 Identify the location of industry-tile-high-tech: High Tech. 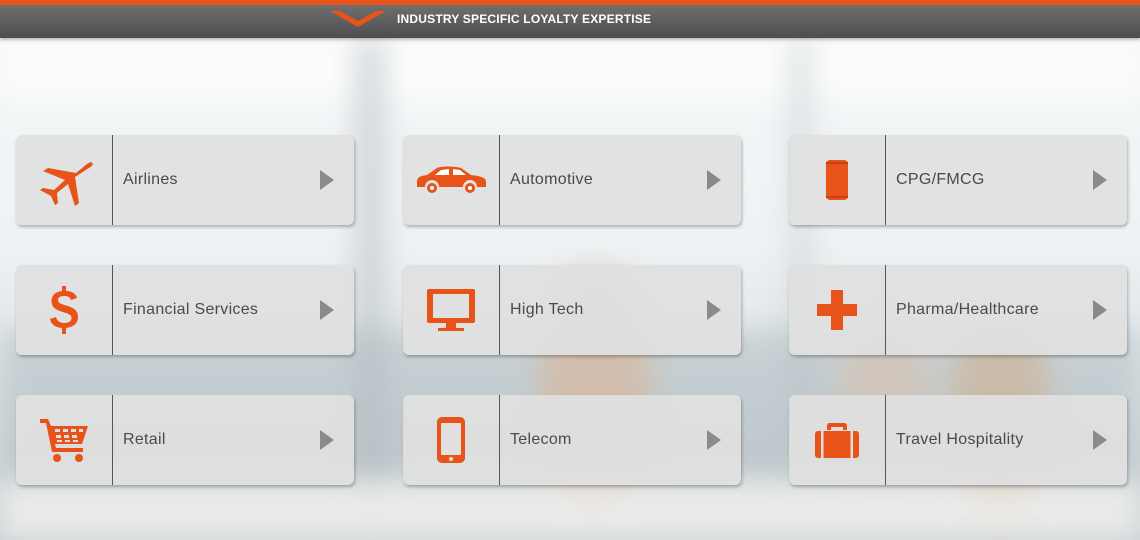
(572, 310).